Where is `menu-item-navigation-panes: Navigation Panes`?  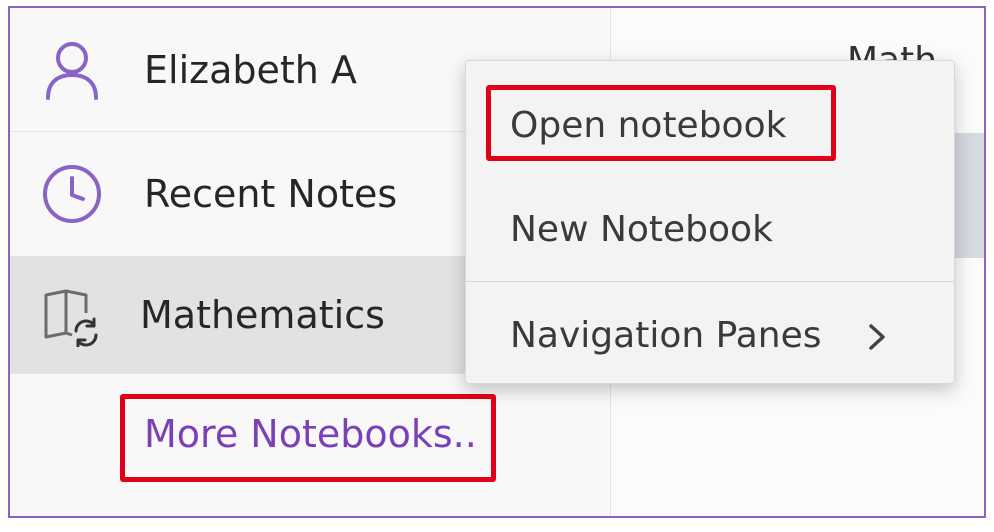
menu-item-navigation-panes: Navigation Panes is located at coordinates (710, 335).